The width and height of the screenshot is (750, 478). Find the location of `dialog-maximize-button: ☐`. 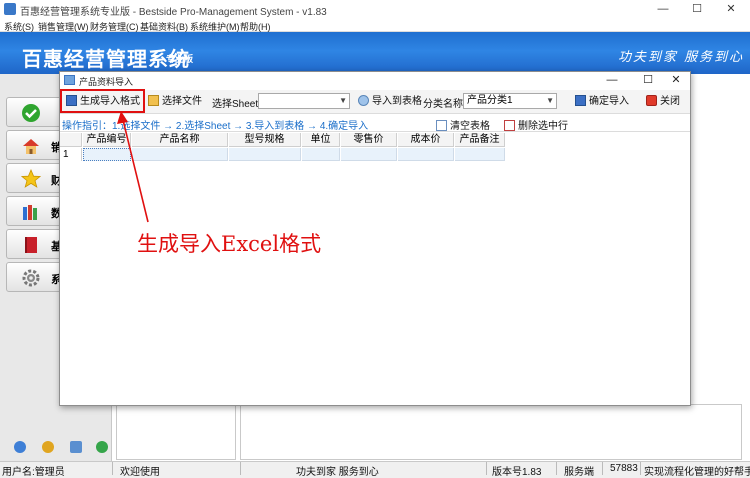

dialog-maximize-button: ☐ is located at coordinates (648, 80).